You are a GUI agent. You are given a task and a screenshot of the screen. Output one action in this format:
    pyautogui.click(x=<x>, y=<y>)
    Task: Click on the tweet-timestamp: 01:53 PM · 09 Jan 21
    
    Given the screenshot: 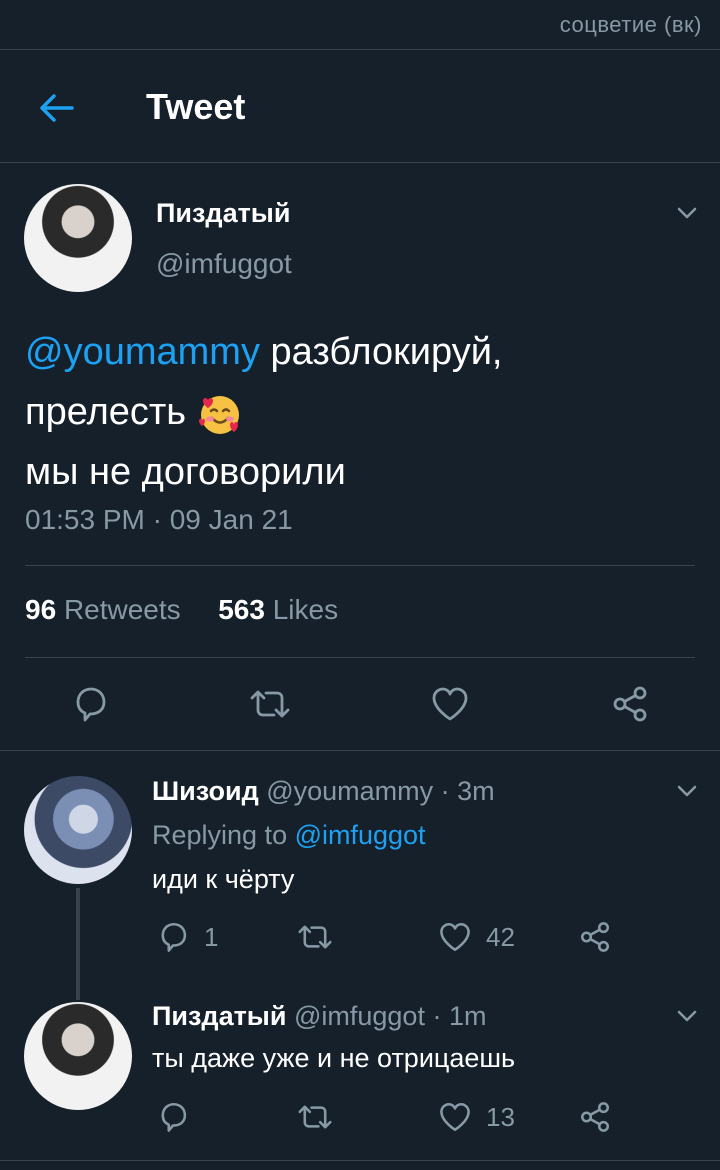 What is the action you would take?
    pyautogui.click(x=159, y=520)
    